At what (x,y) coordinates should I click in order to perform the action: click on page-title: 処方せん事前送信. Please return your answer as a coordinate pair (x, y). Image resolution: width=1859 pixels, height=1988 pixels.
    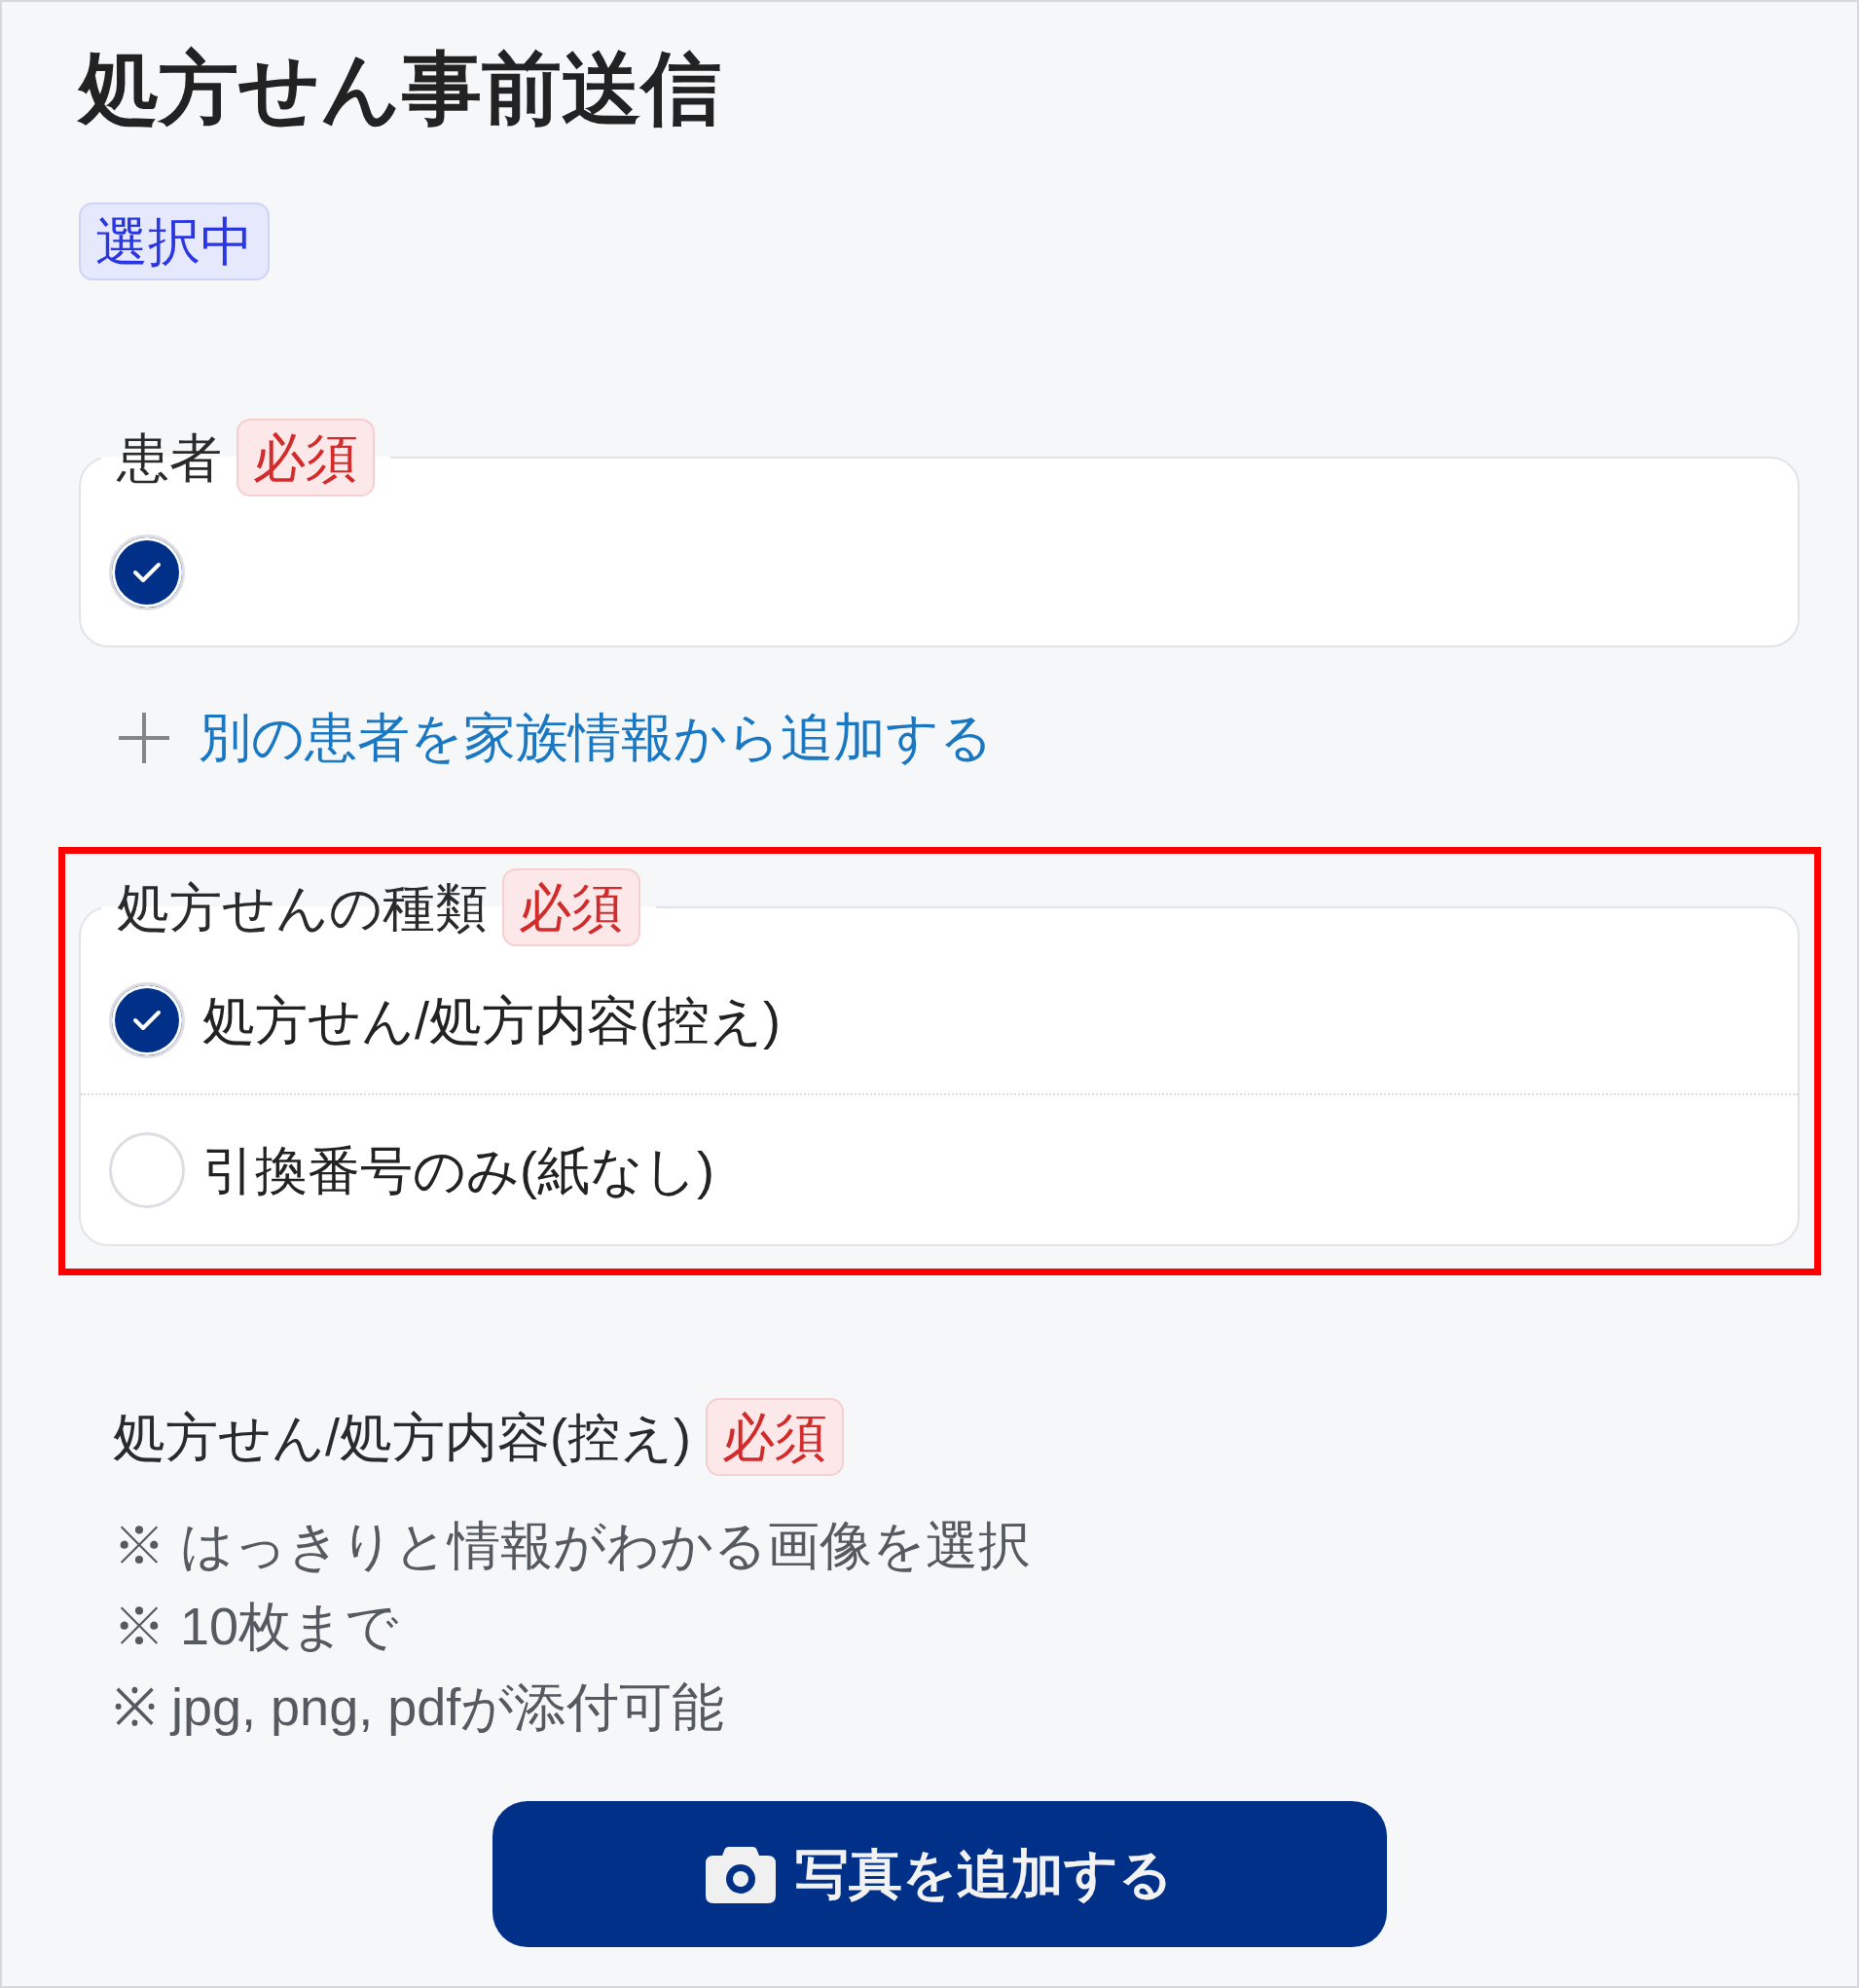
    Looking at the image, I should click on (400, 88).